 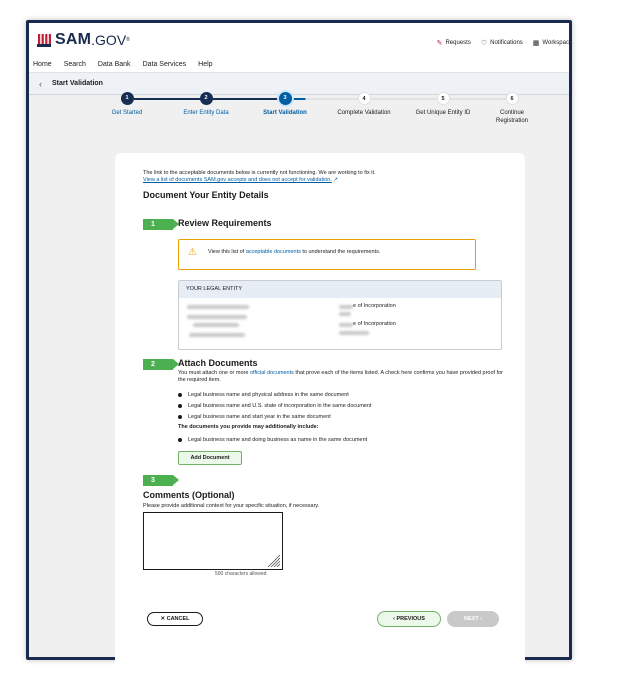 What do you see at coordinates (335, 180) in the screenshot?
I see `external-link-icon: ↗` at bounding box center [335, 180].